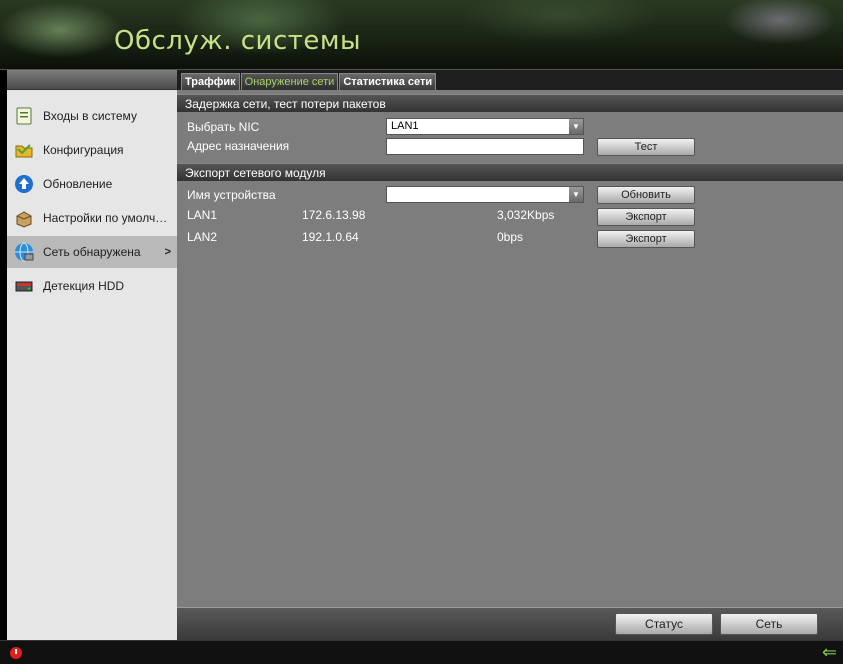 The image size is (843, 664). I want to click on sidebar-item-network-detection: Сеть обнаружена >, so click(92, 252).